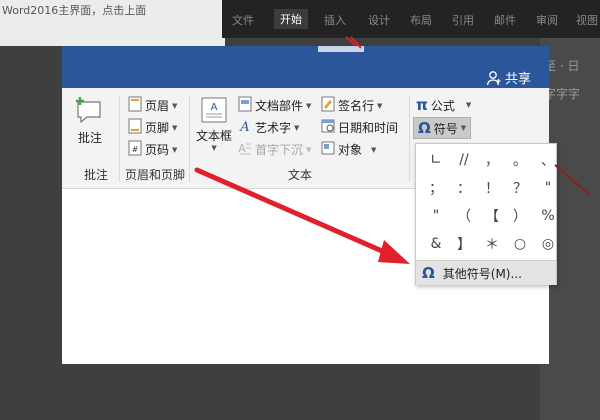 Image resolution: width=600 pixels, height=420 pixels. I want to click on page-number-button: # 页码 ▼, so click(152, 149).